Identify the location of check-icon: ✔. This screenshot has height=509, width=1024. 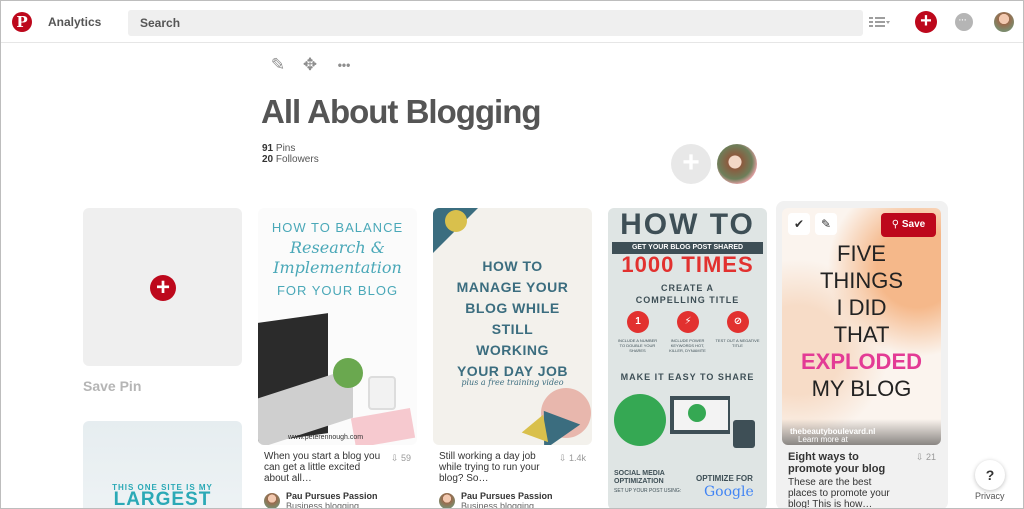
(799, 224).